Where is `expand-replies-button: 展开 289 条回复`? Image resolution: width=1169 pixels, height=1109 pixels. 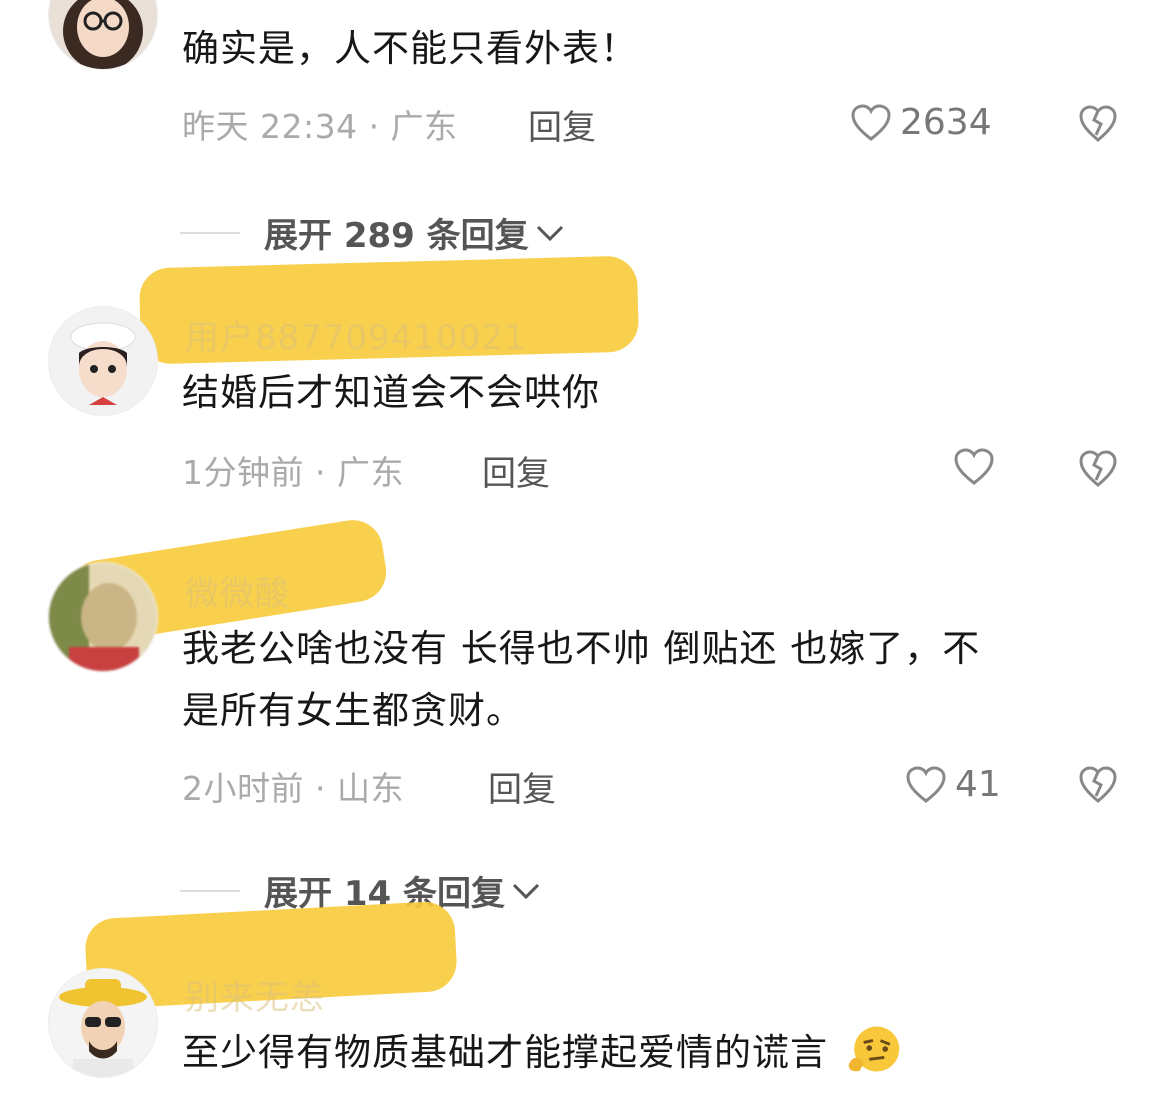
expand-replies-button: 展开 289 条回复 is located at coordinates (373, 232).